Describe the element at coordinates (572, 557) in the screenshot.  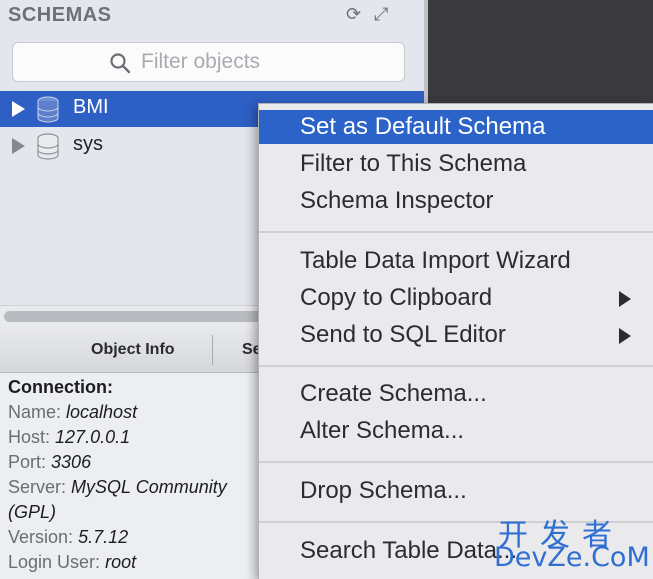
I see `watermark-en: DevZe.CoM` at that location.